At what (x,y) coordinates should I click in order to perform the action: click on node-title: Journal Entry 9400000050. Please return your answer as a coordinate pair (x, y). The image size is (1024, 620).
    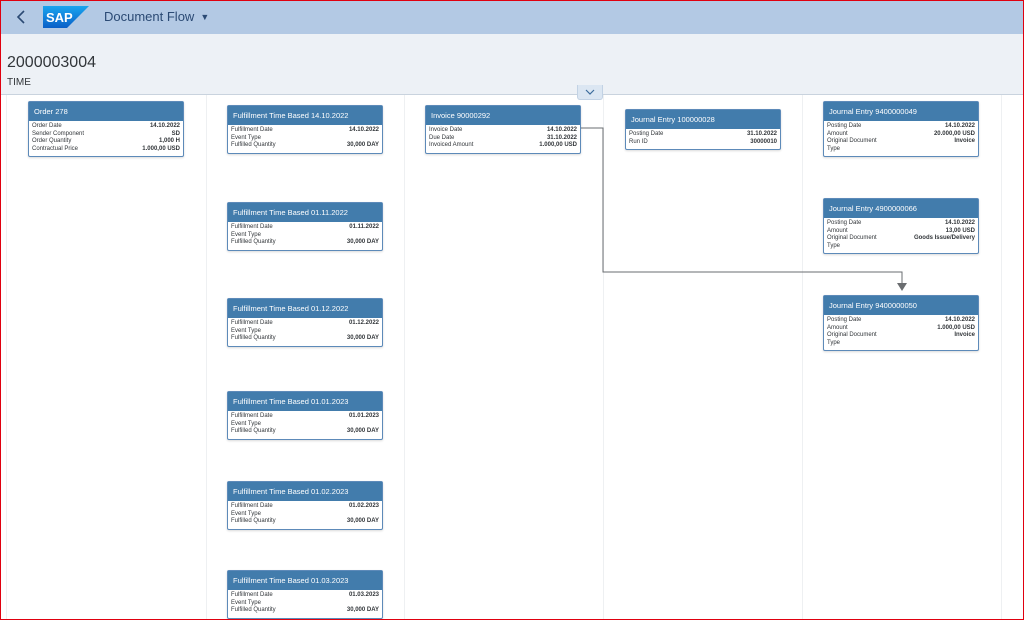
    Looking at the image, I should click on (901, 305).